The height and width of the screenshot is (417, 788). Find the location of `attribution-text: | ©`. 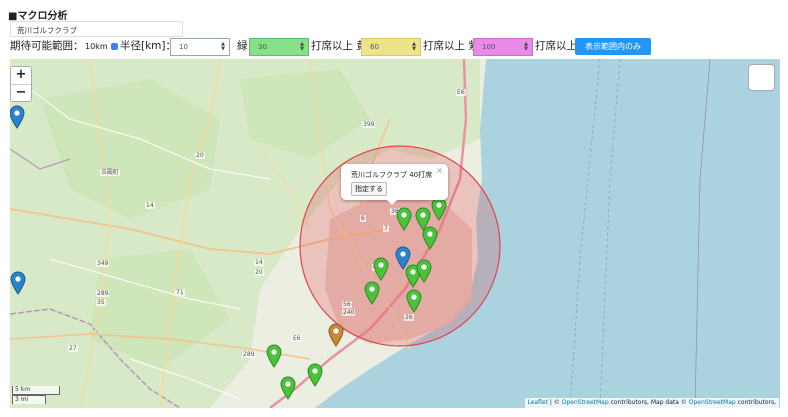

attribution-text: | © is located at coordinates (554, 402).